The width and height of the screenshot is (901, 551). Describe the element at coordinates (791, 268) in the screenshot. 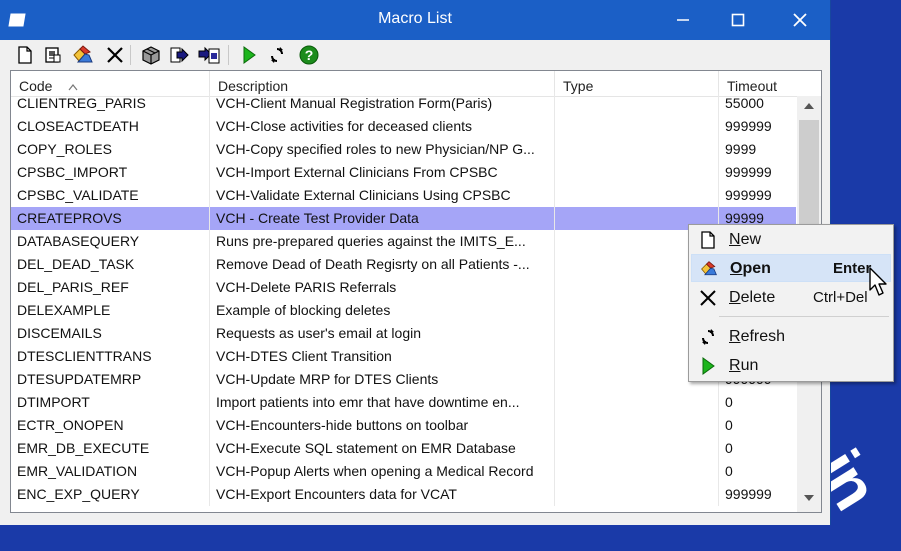

I see `menu-item-open: Open Enter` at that location.